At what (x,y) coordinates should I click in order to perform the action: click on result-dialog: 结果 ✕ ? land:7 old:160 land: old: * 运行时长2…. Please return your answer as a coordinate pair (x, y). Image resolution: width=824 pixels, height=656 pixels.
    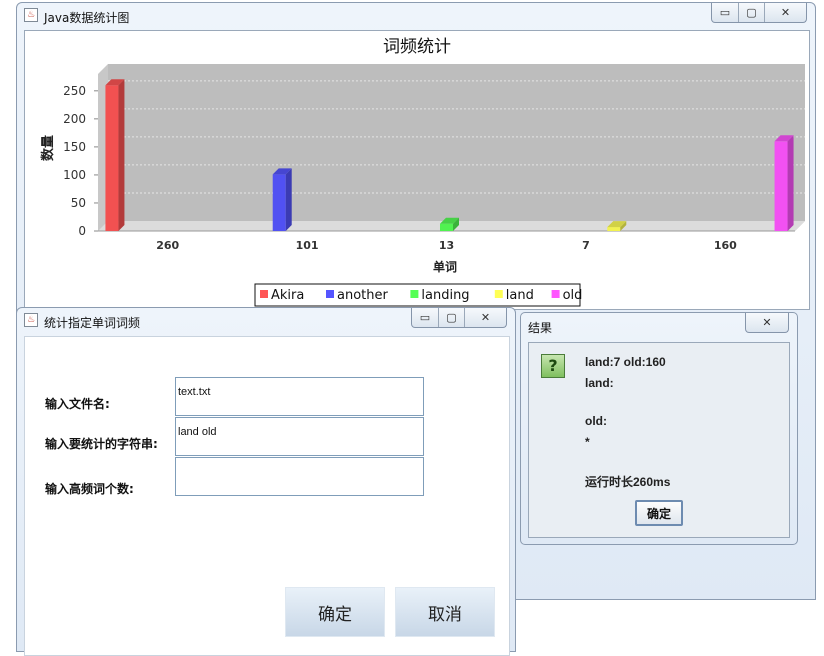
    Looking at the image, I should click on (659, 428).